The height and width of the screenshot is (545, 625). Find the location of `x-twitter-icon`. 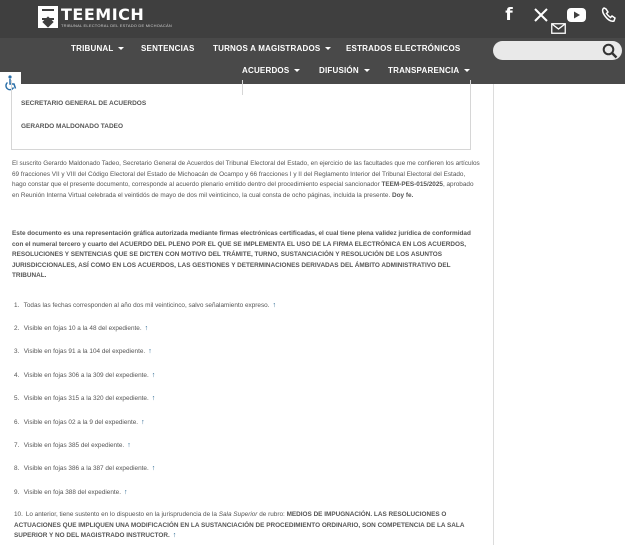

x-twitter-icon is located at coordinates (541, 15).